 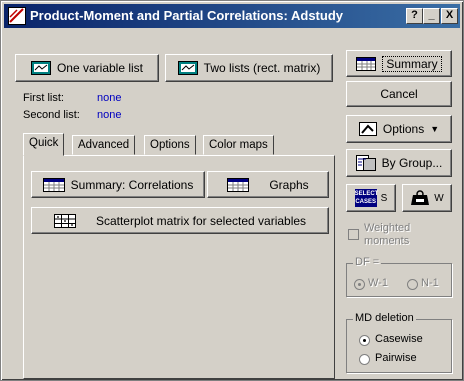 I want to click on cancel-button: Cancel, so click(x=399, y=94).